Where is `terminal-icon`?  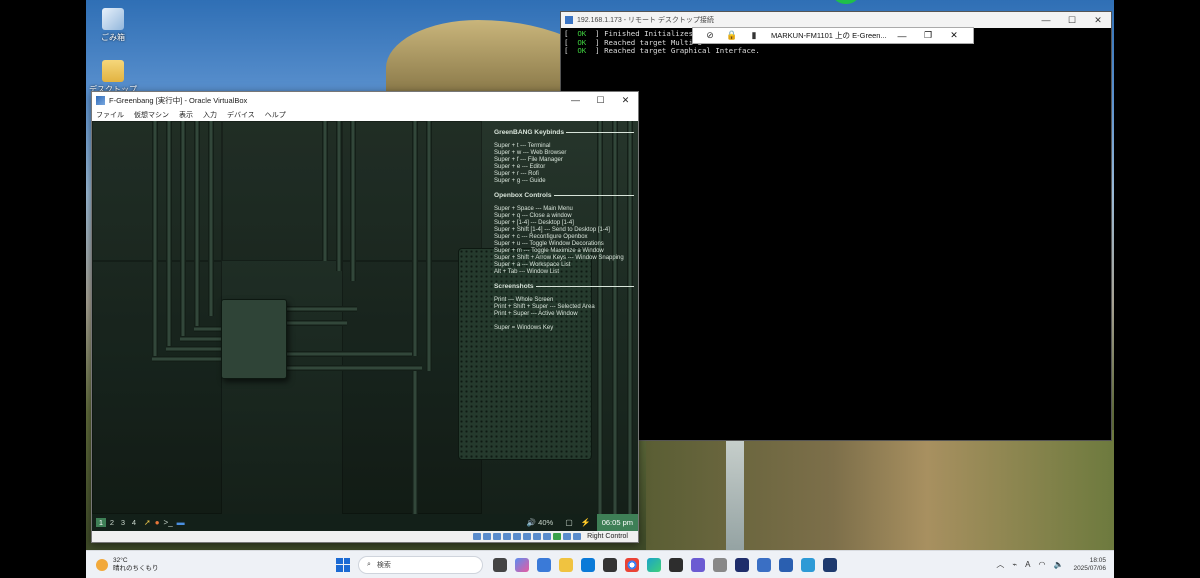 terminal-icon is located at coordinates (610, 564).